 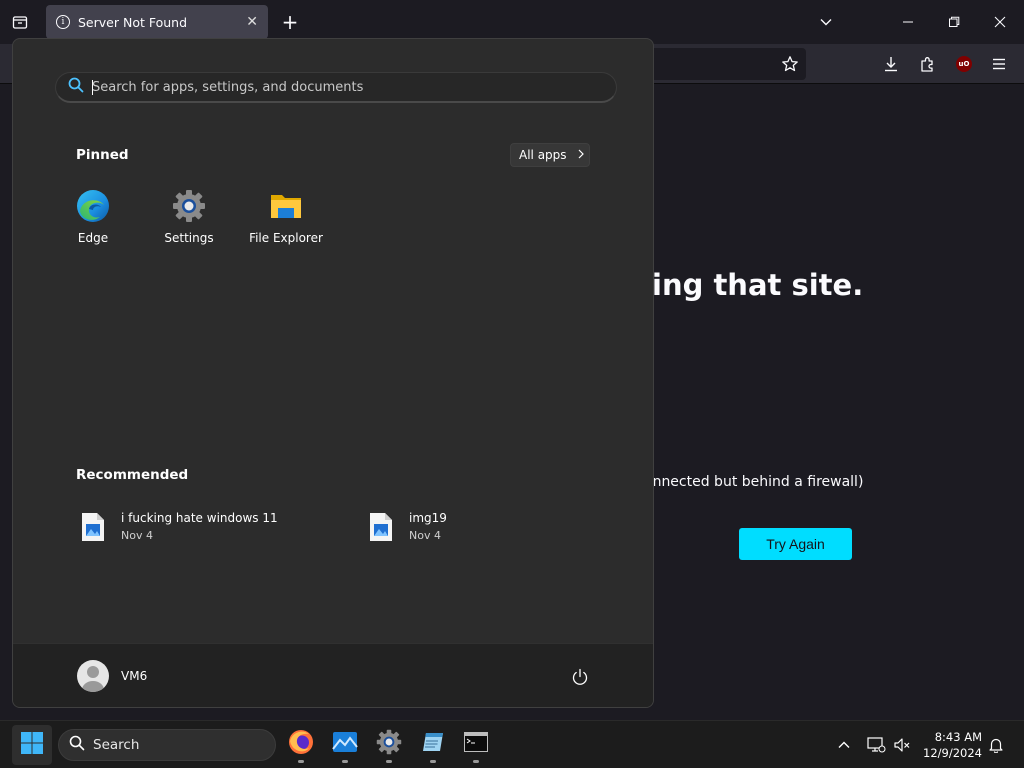 I want to click on start-search-box, so click(x=336, y=87).